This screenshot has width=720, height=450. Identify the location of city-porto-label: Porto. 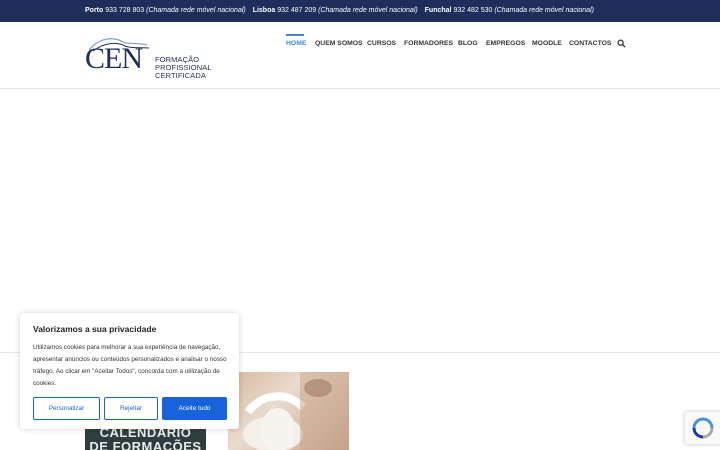
(94, 10).